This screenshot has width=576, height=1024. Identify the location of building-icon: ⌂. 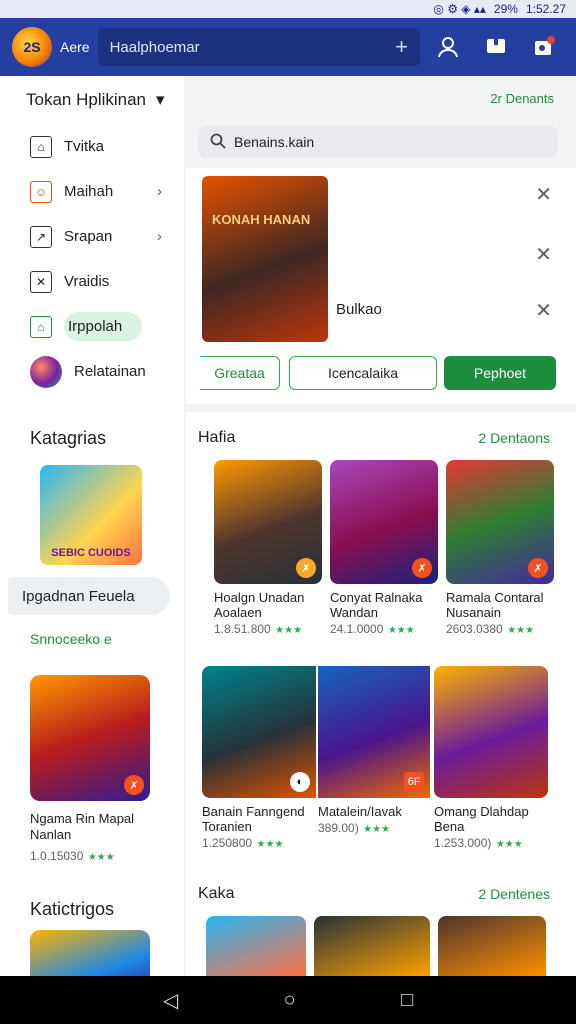
(41, 146).